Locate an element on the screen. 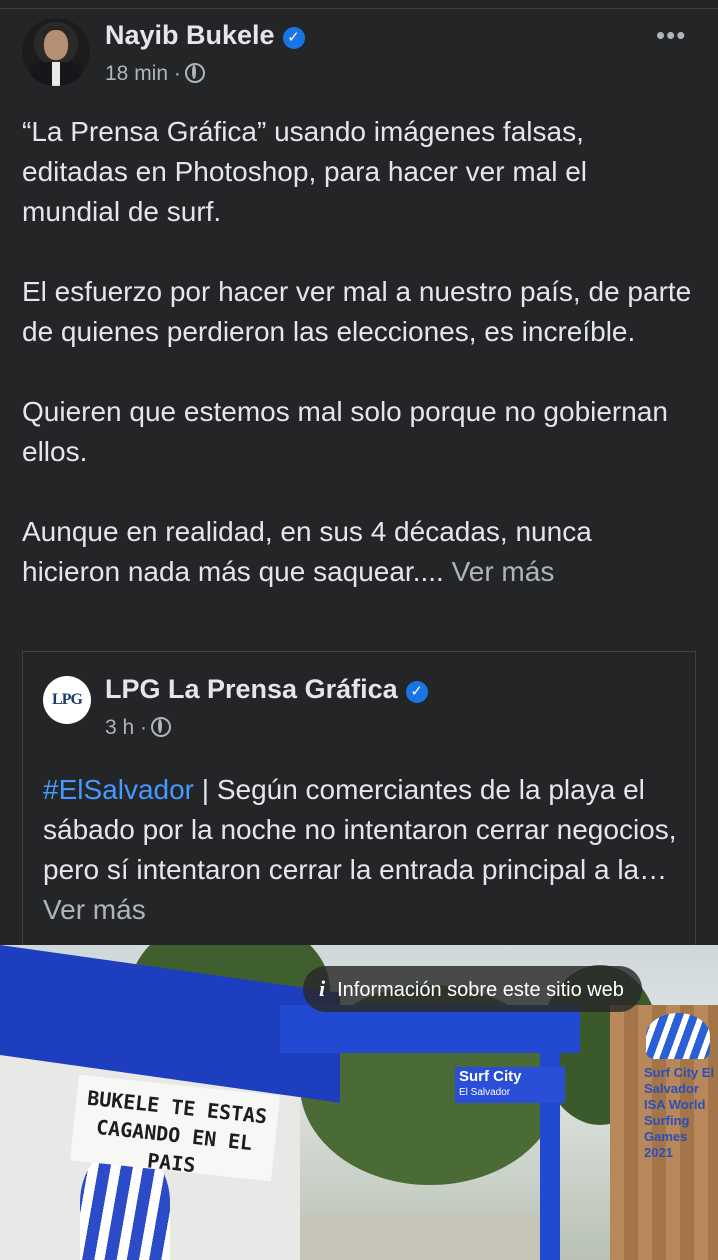  gate-sign: Surf City El Salvador is located at coordinates (510, 1085).